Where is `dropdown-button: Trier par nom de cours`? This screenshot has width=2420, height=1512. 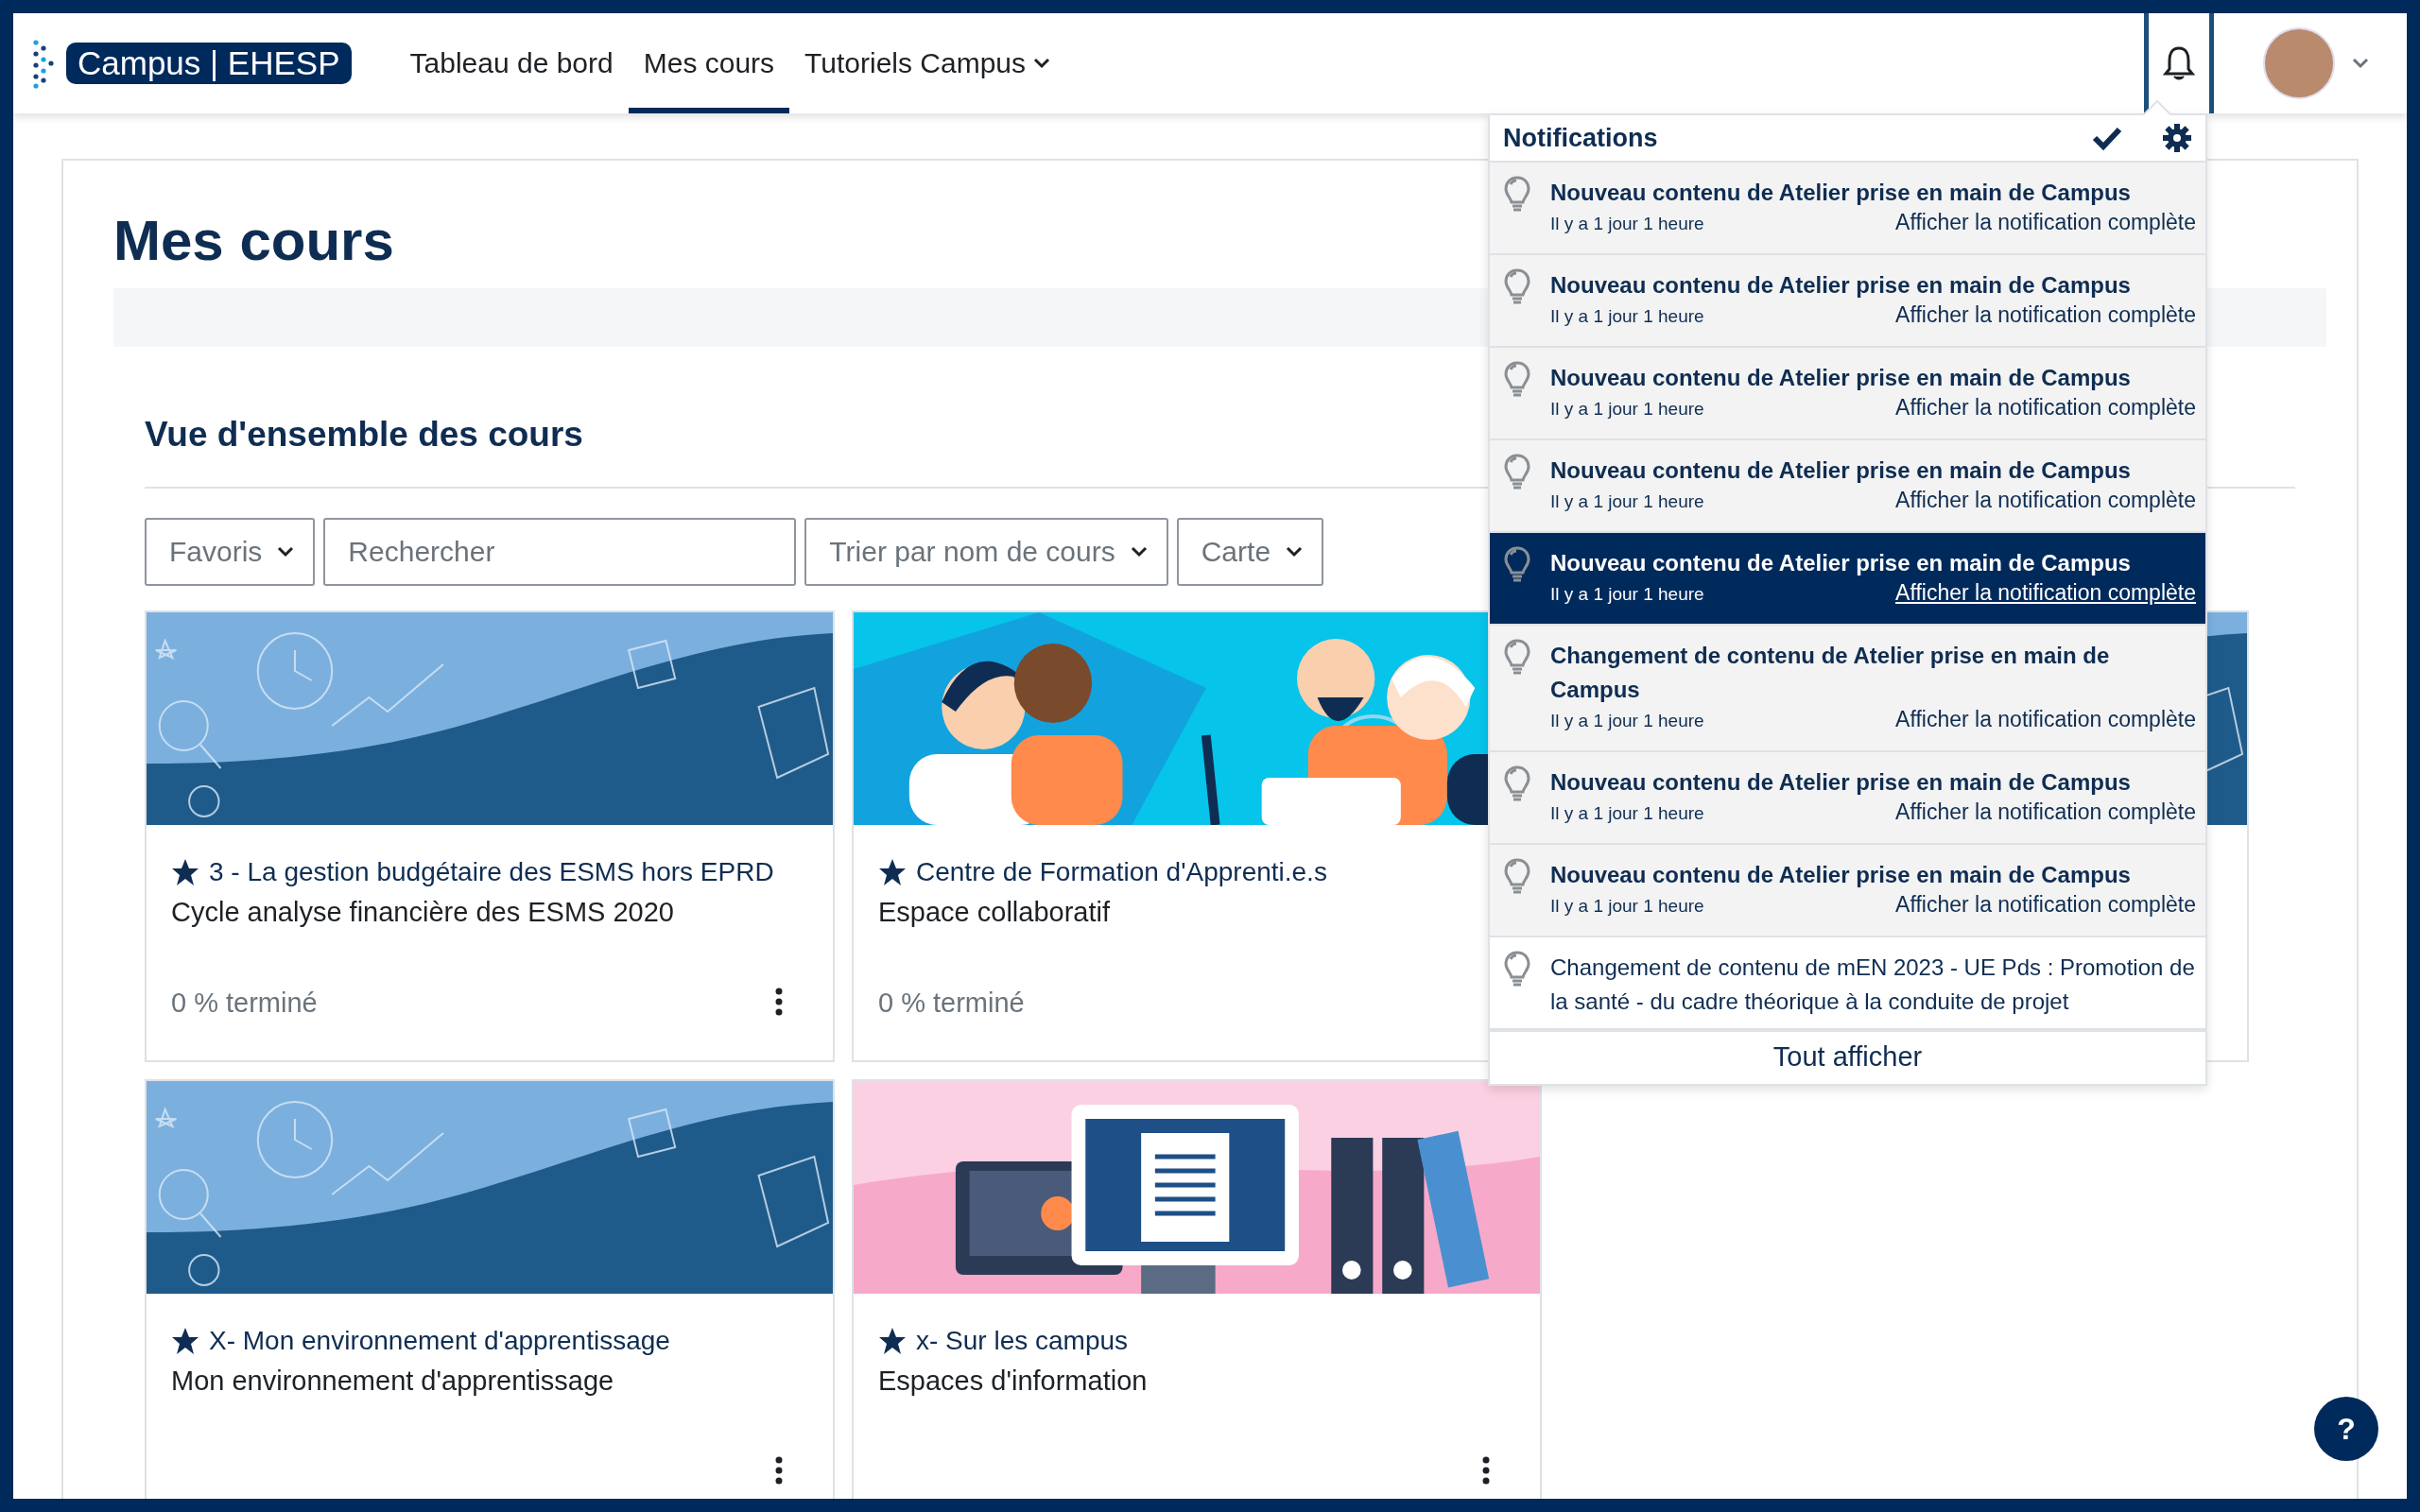
dropdown-button: Trier par nom de cours is located at coordinates (986, 552).